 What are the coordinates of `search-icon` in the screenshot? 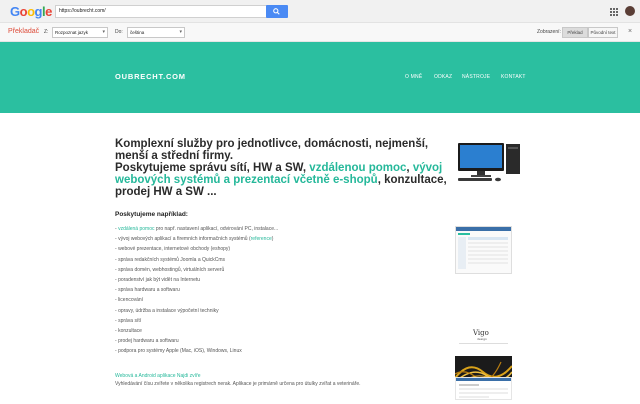 It's located at (276, 11).